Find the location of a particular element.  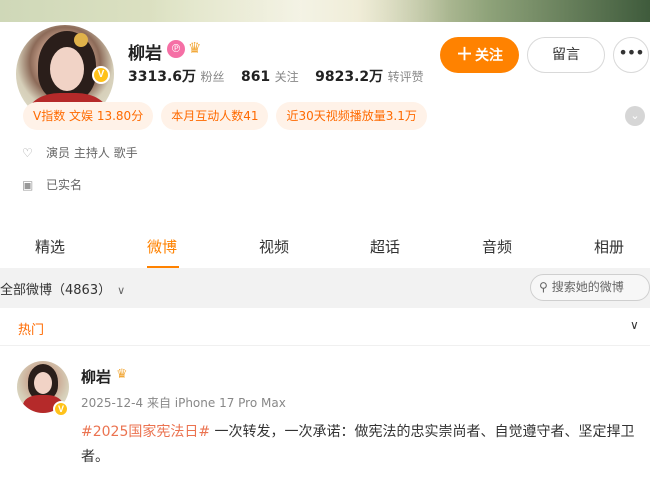

super-topic-icon: ℗ is located at coordinates (176, 49).